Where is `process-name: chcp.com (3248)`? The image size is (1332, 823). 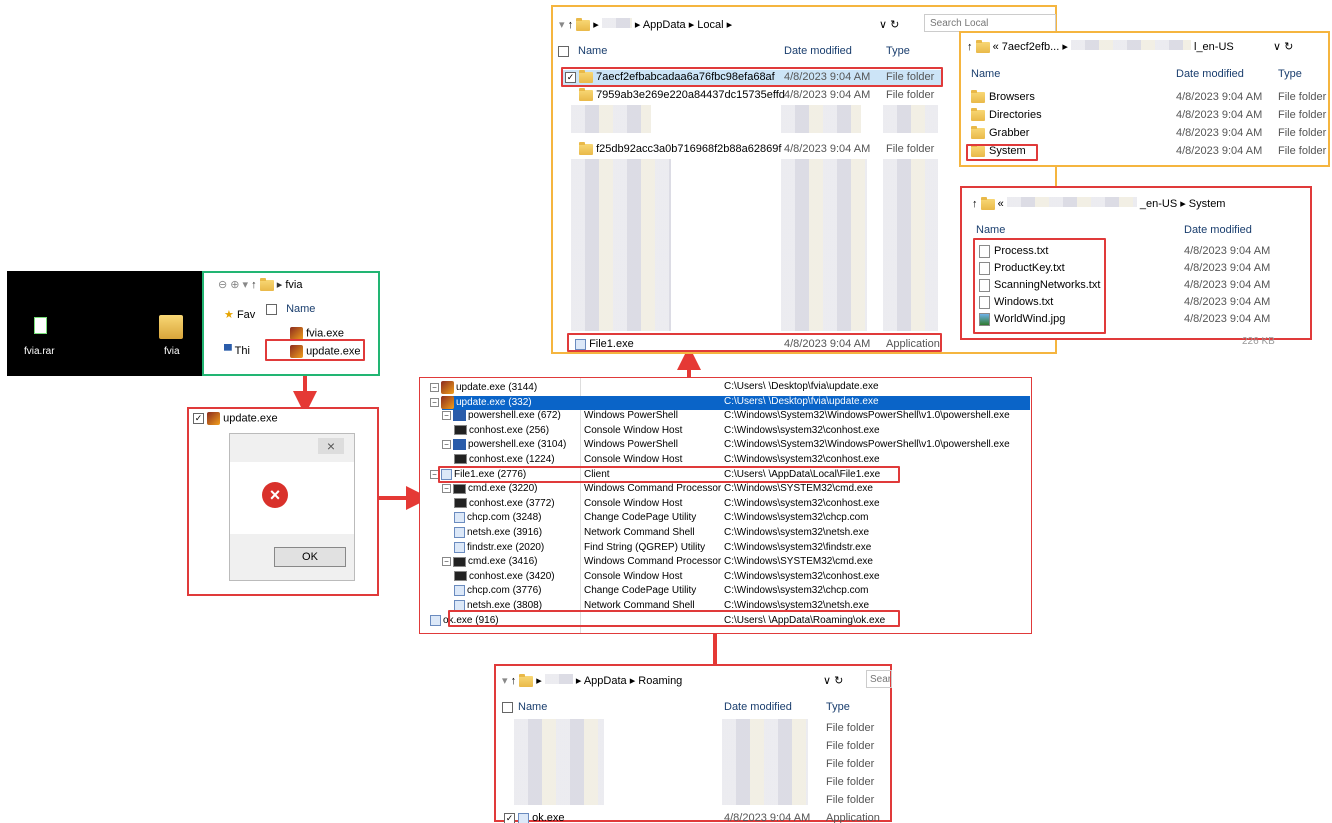 process-name: chcp.com (3248) is located at coordinates (497, 518).